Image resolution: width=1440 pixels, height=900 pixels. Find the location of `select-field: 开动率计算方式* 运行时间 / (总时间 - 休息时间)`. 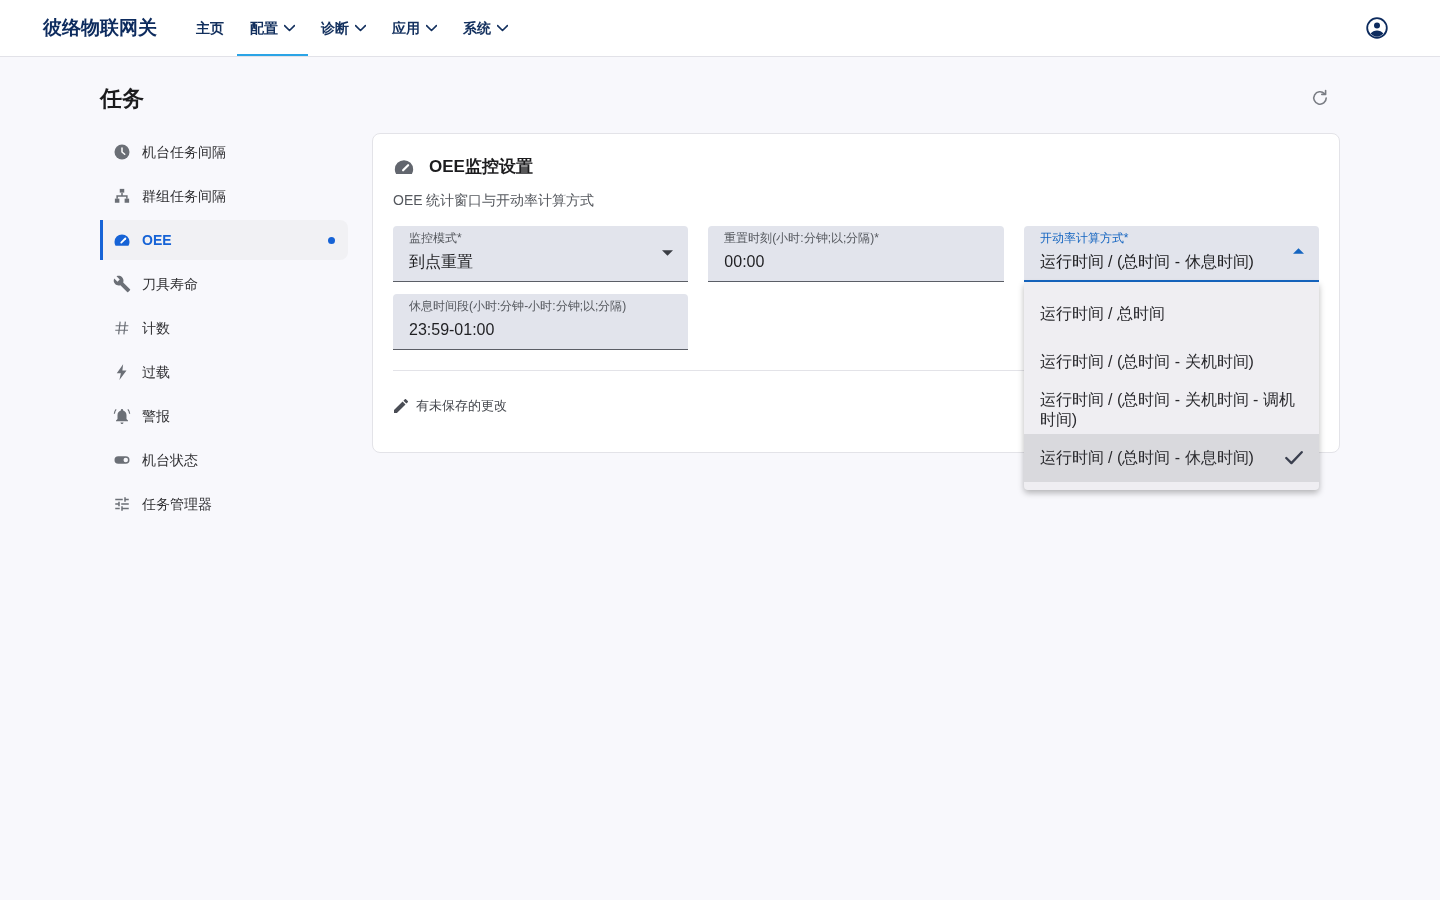

select-field: 开动率计算方式* 运行时间 / (总时间 - 休息时间) is located at coordinates (1171, 254).